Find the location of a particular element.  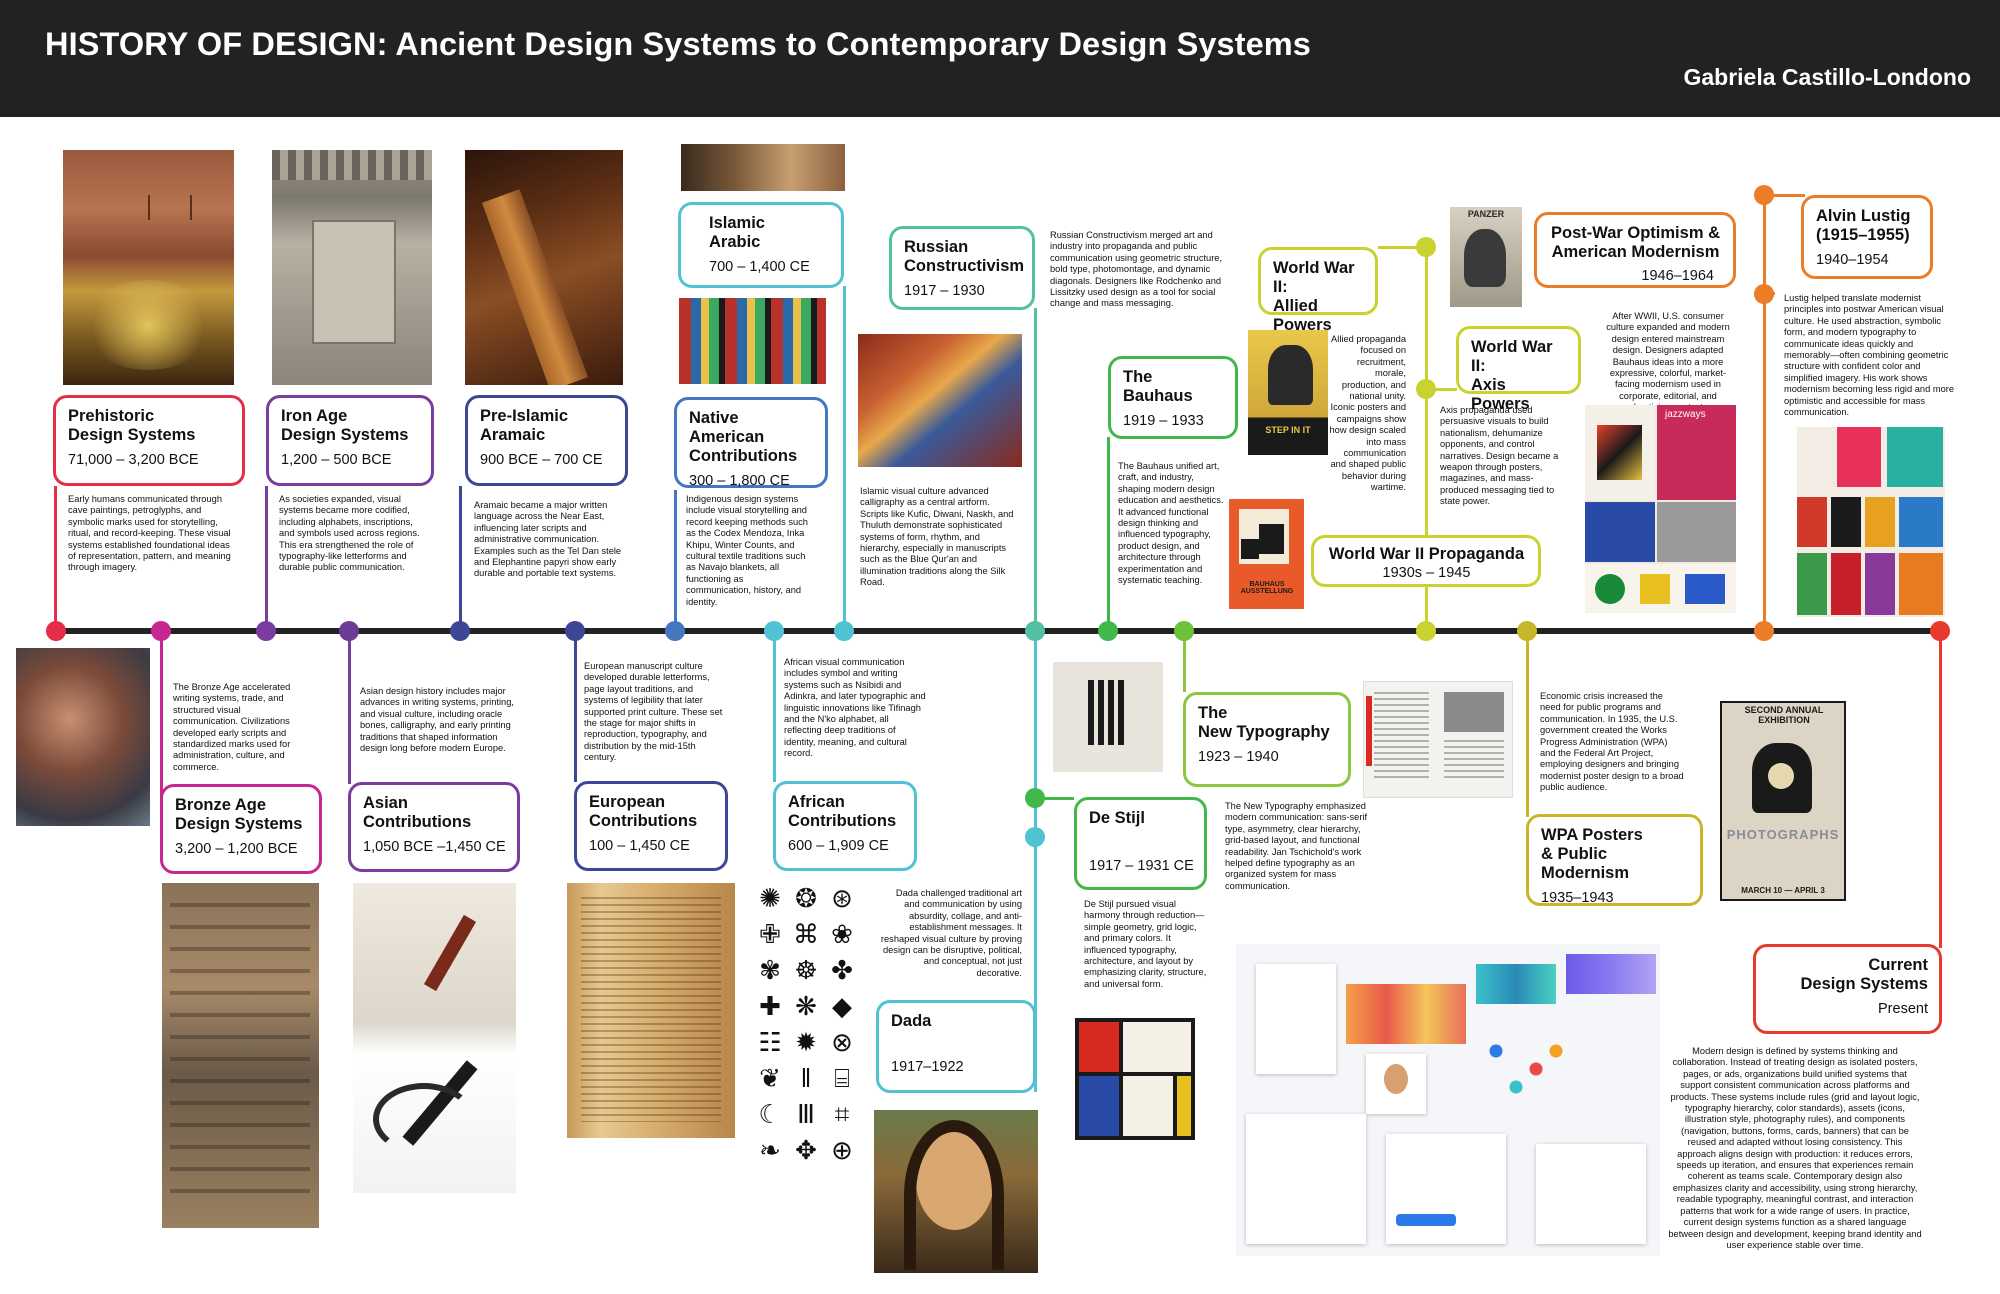

grid-icon: ⌗ is located at coordinates (842, 1114).